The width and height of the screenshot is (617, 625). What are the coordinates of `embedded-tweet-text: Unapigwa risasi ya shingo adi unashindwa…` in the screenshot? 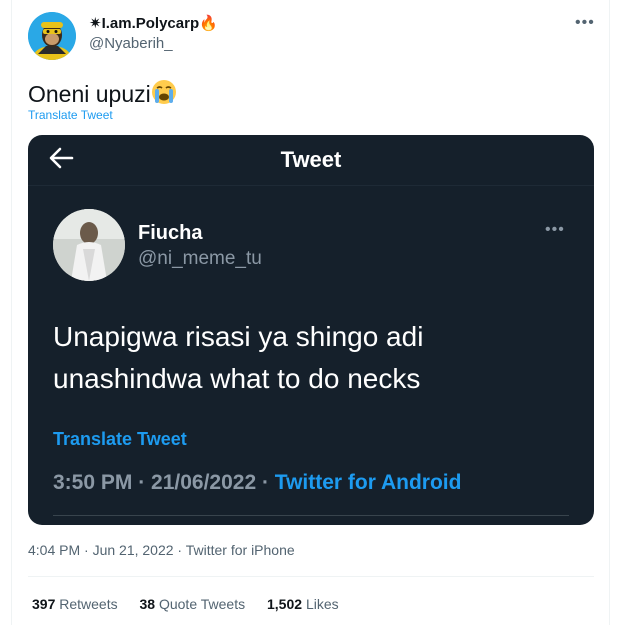 It's located at (238, 357).